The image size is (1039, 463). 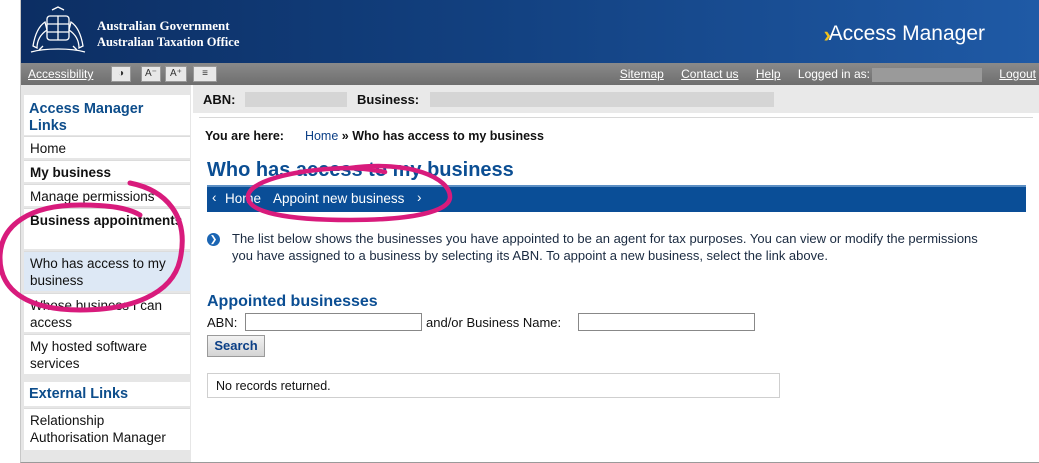 I want to click on coat-of-arms-icon, so click(x=58, y=29).